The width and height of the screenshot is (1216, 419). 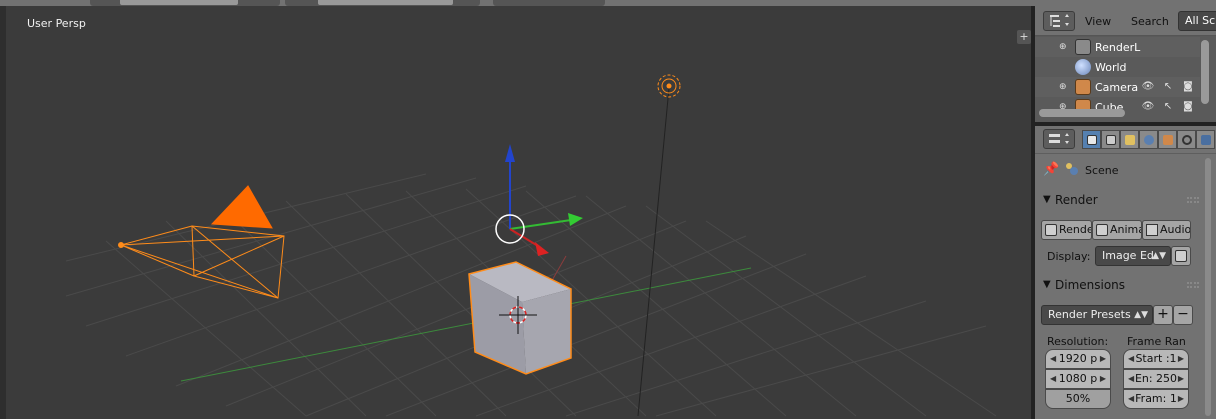 I want to click on render-still-icon, so click(x=1051, y=230).